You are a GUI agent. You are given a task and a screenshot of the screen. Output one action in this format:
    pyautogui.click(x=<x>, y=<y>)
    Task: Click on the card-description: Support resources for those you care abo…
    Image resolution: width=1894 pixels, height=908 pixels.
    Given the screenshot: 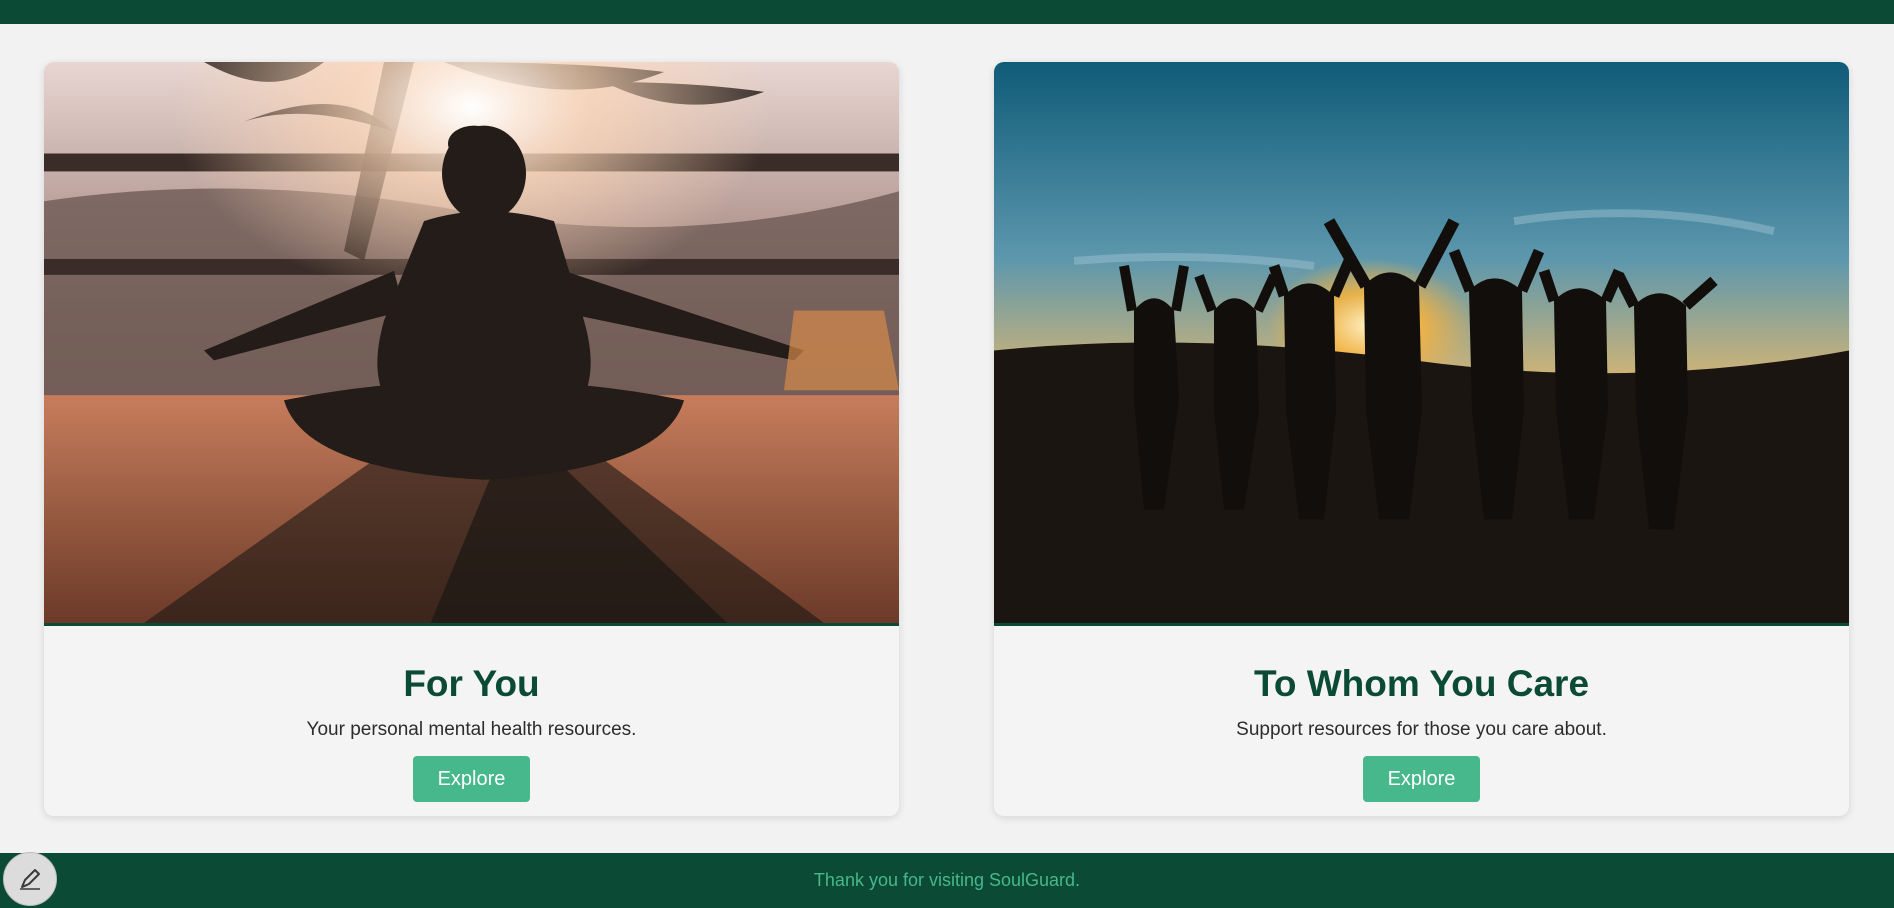 What is the action you would take?
    pyautogui.click(x=1421, y=729)
    